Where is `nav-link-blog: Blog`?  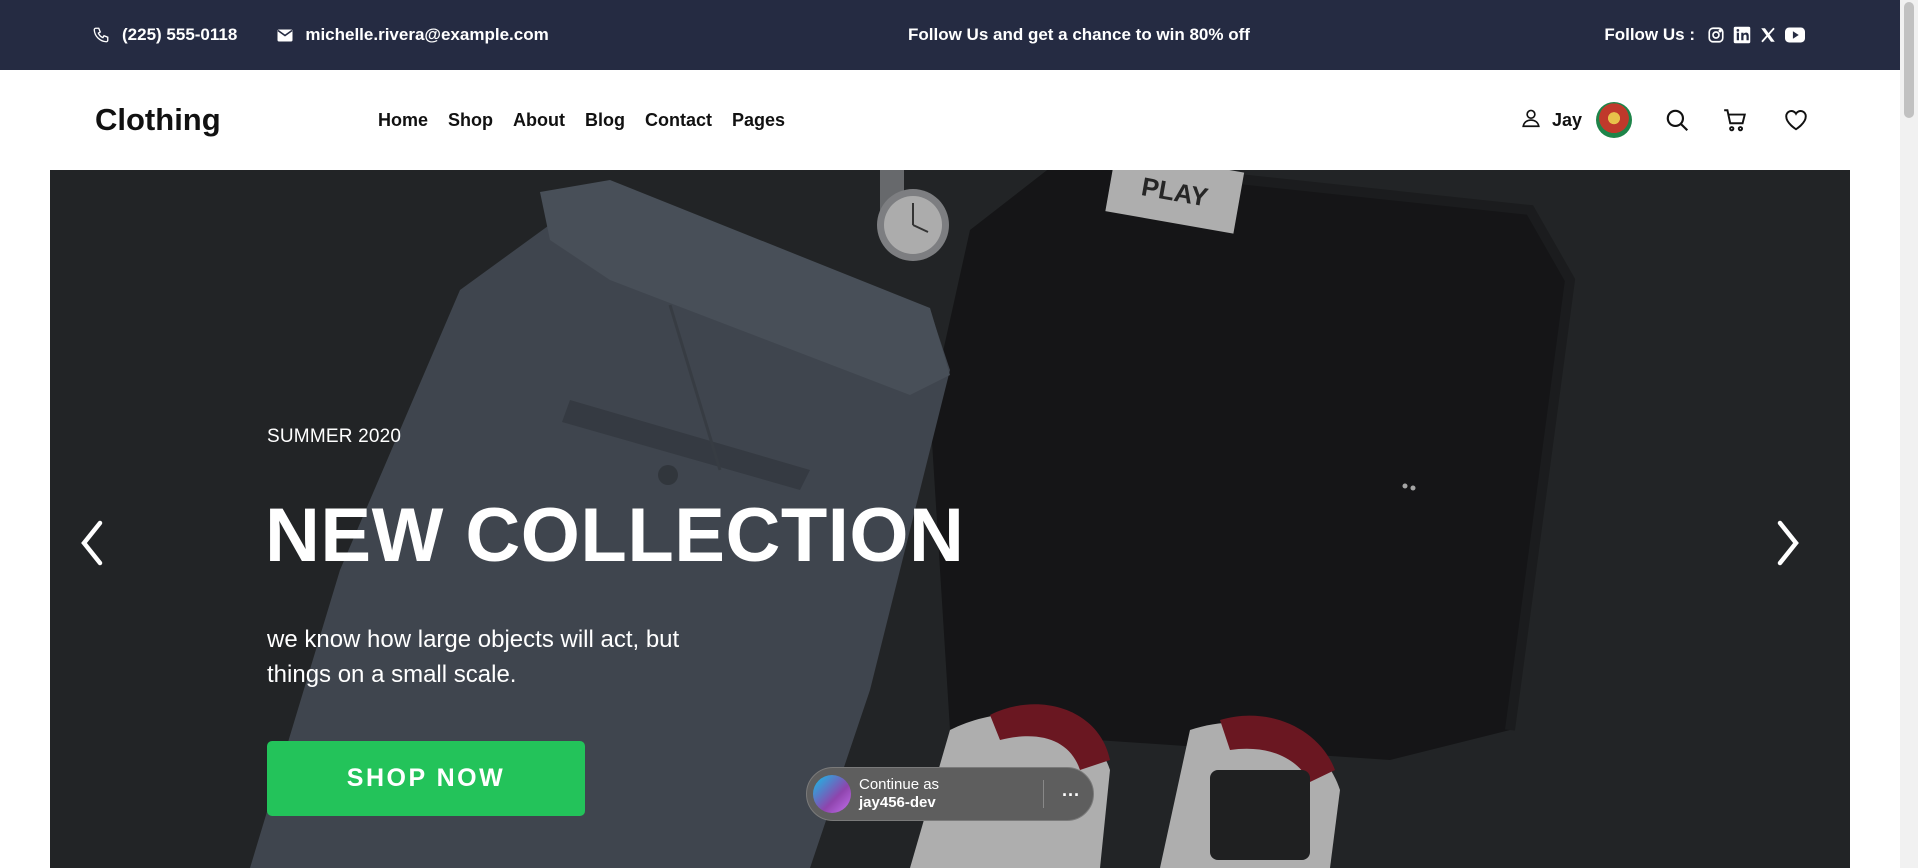
nav-link-blog: Blog is located at coordinates (605, 120).